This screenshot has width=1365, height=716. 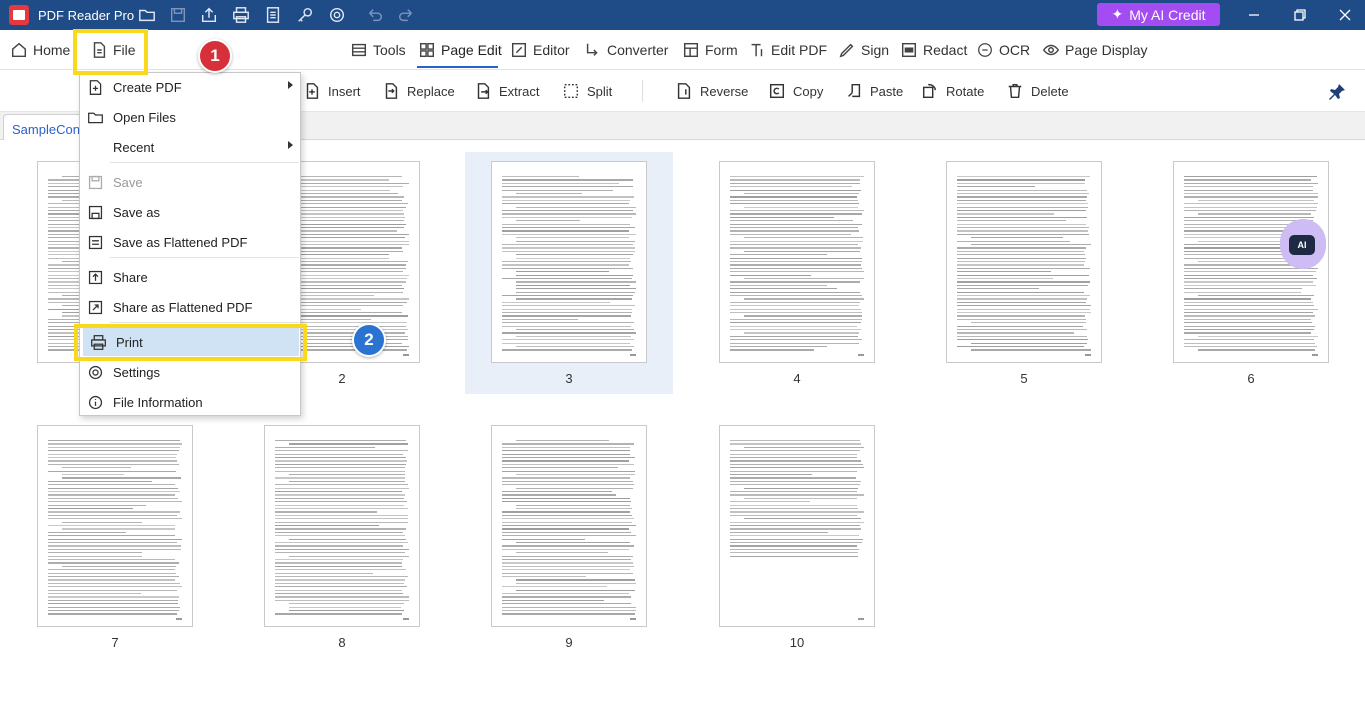 What do you see at coordinates (933, 50) in the screenshot?
I see `redact-tab: Redact` at bounding box center [933, 50].